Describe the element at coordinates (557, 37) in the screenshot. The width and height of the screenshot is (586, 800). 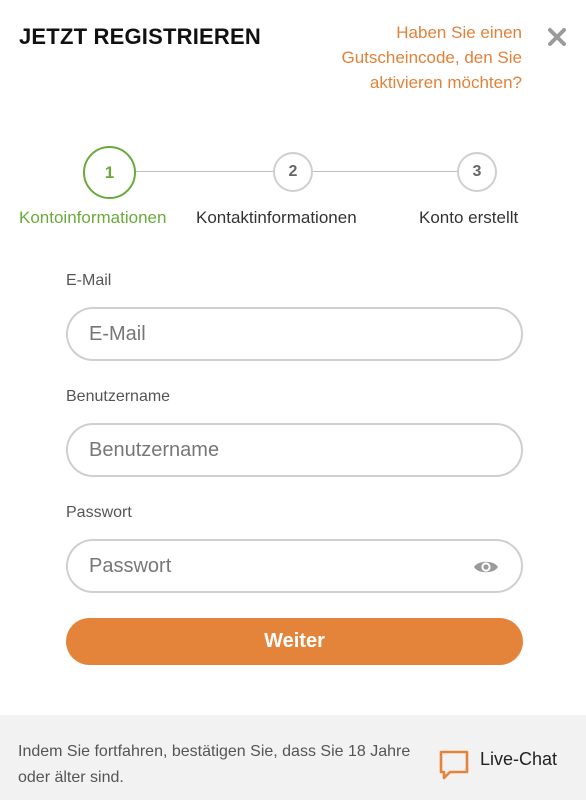
I see `close-icon` at that location.